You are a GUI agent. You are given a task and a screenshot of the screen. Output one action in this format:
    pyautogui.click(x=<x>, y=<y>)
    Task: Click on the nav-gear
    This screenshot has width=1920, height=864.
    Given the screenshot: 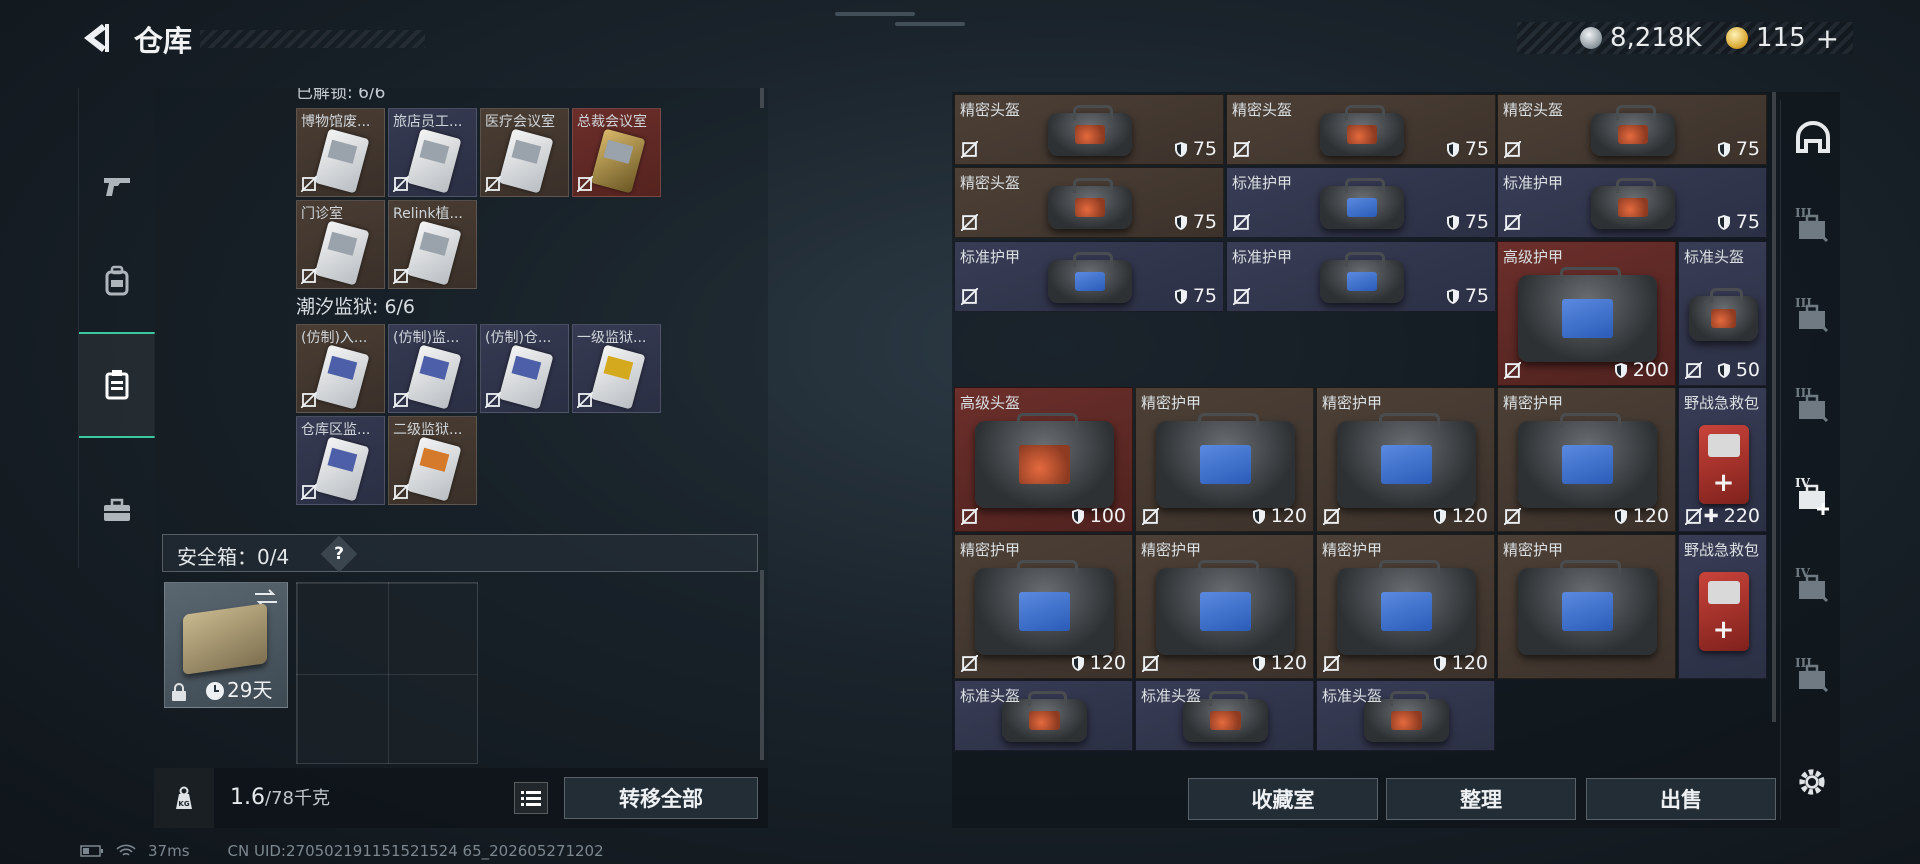 What is the action you would take?
    pyautogui.click(x=117, y=281)
    